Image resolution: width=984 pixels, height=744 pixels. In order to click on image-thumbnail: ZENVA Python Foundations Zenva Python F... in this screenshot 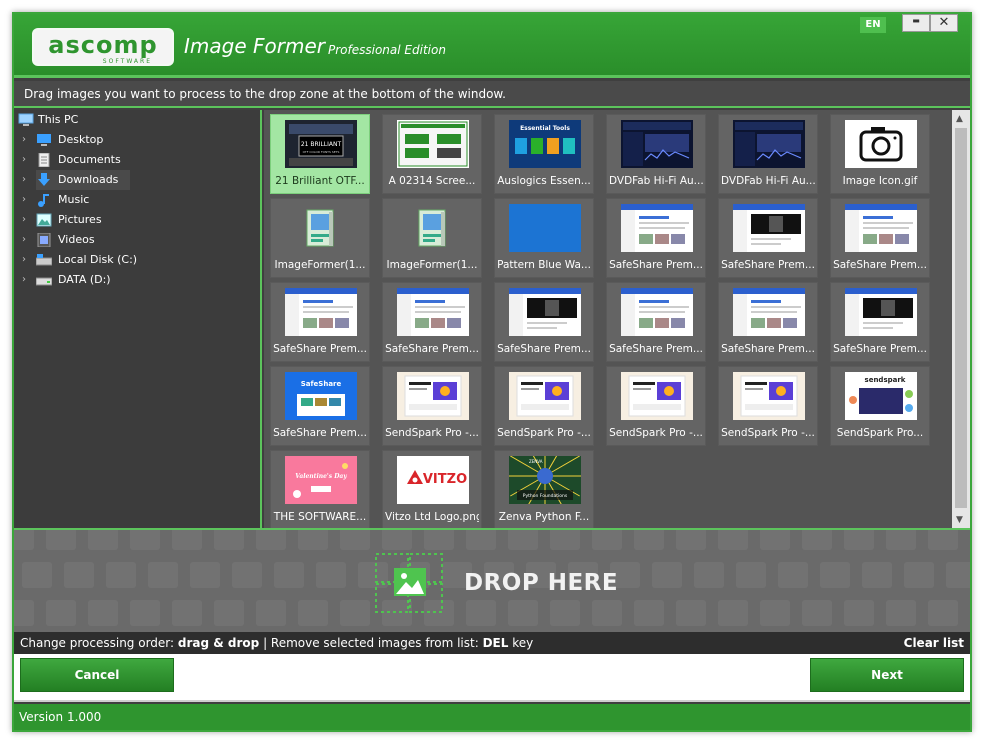, I will do `click(544, 490)`.